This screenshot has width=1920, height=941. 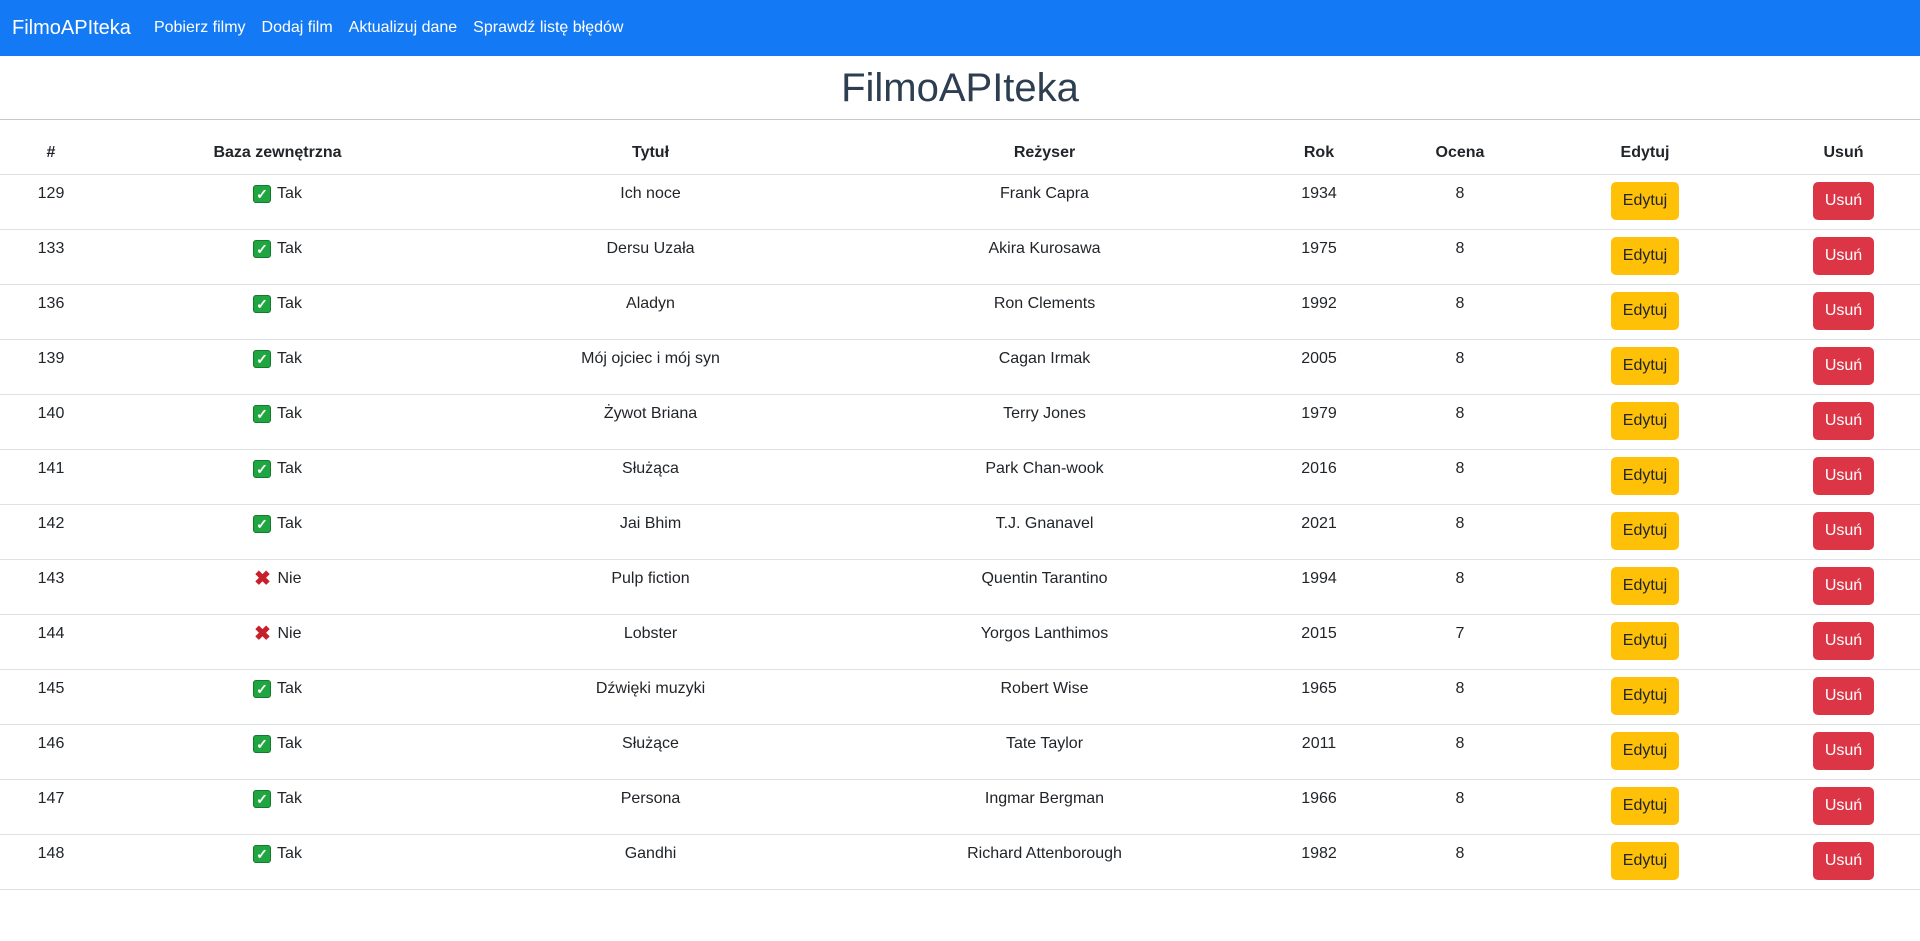 What do you see at coordinates (650, 642) in the screenshot?
I see `cell-title: Lobster` at bounding box center [650, 642].